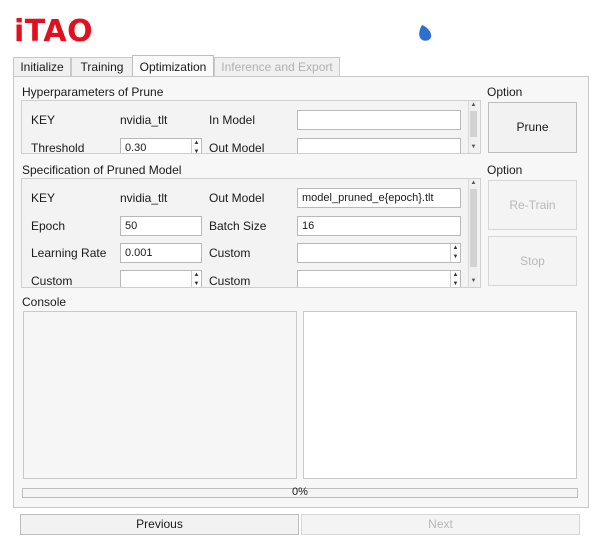 This screenshot has width=600, height=554. I want to click on custom-label-2: Custom, so click(52, 281).